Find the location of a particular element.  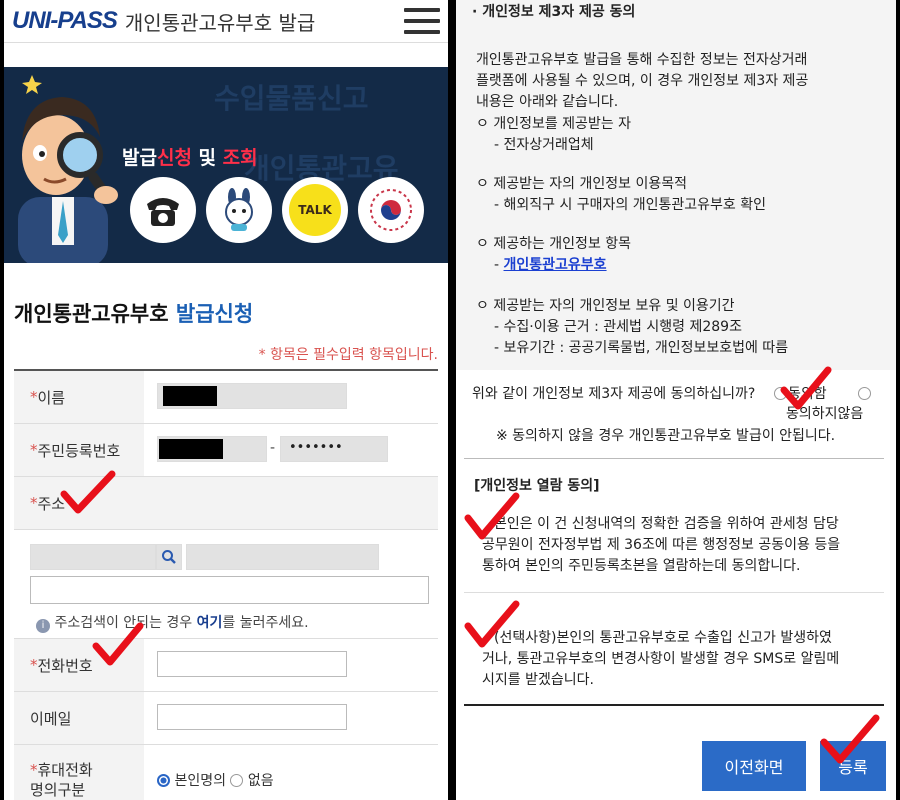

kakaotalk-button: TALK is located at coordinates (315, 210).